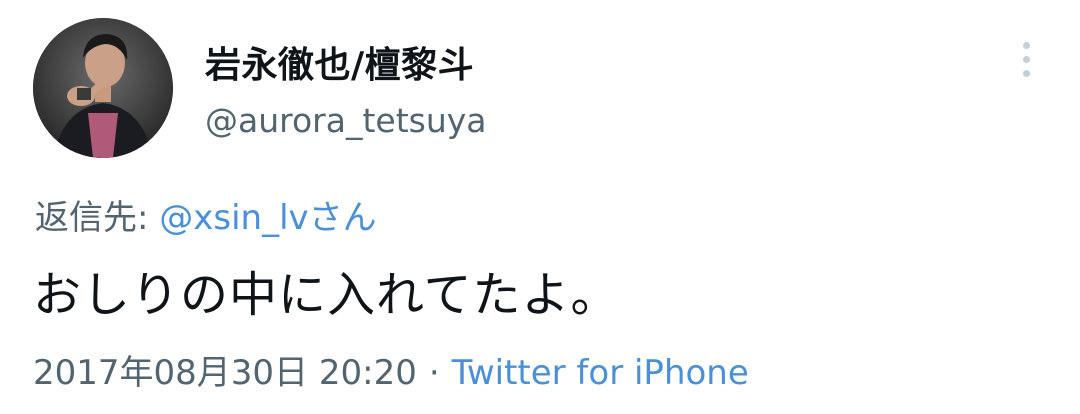 The height and width of the screenshot is (414, 1080). What do you see at coordinates (225, 373) in the screenshot?
I see `timestamp: 2017年08月30日 20:20` at bounding box center [225, 373].